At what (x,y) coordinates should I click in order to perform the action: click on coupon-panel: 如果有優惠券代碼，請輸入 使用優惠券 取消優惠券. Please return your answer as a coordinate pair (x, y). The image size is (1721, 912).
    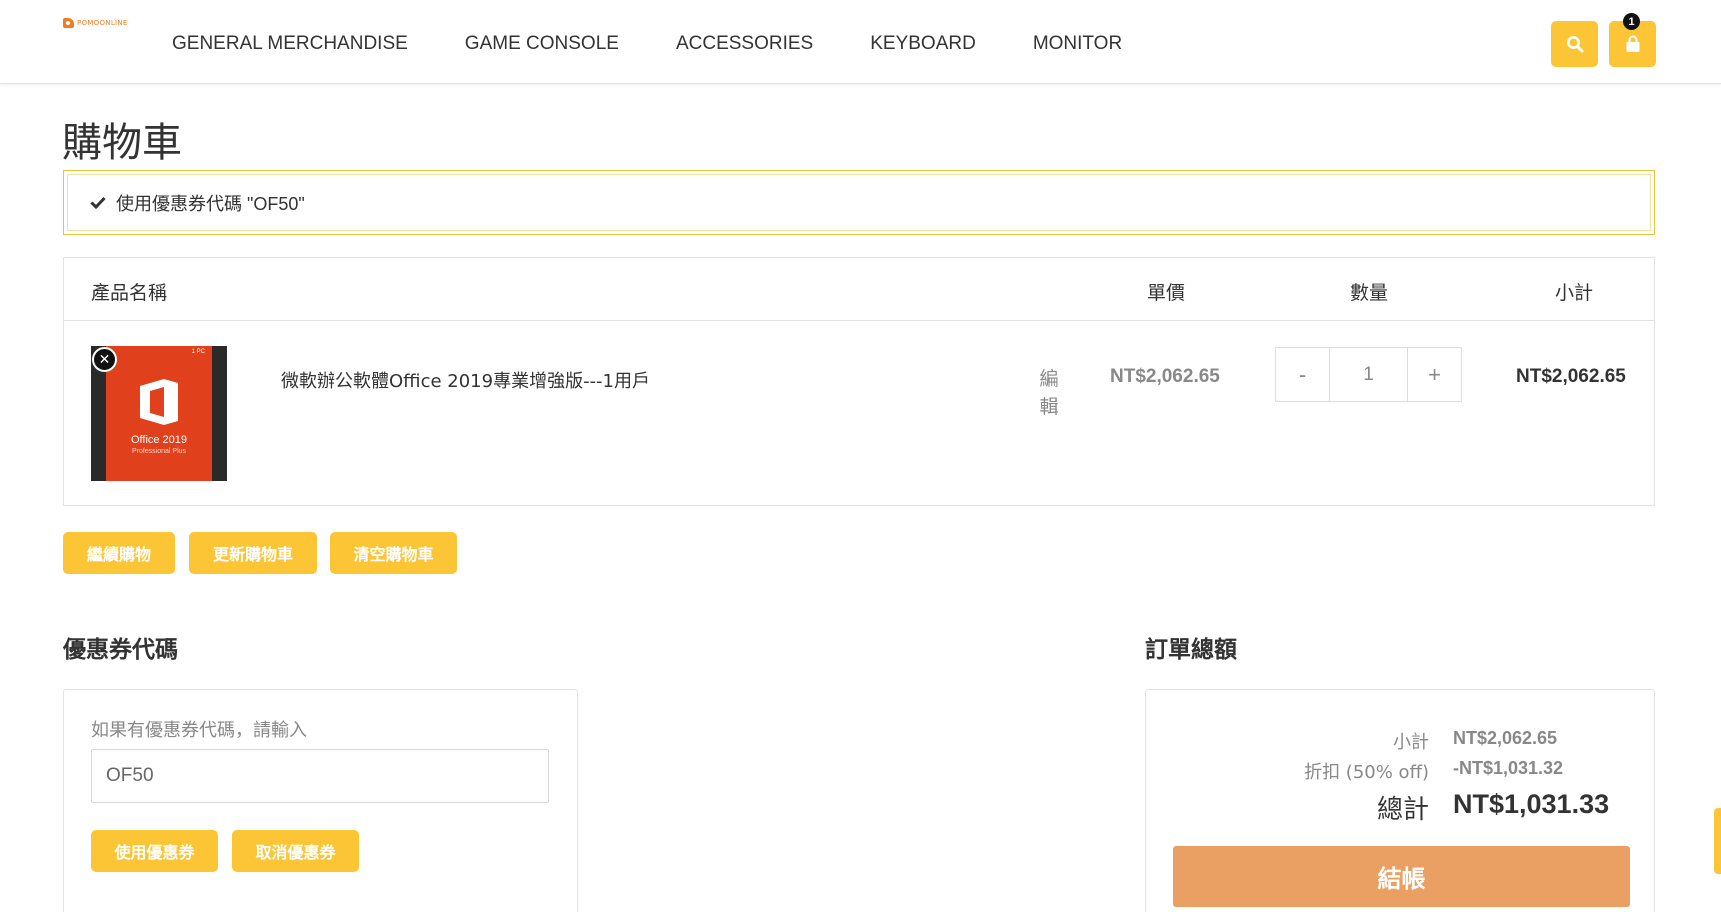
    Looking at the image, I should click on (320, 800).